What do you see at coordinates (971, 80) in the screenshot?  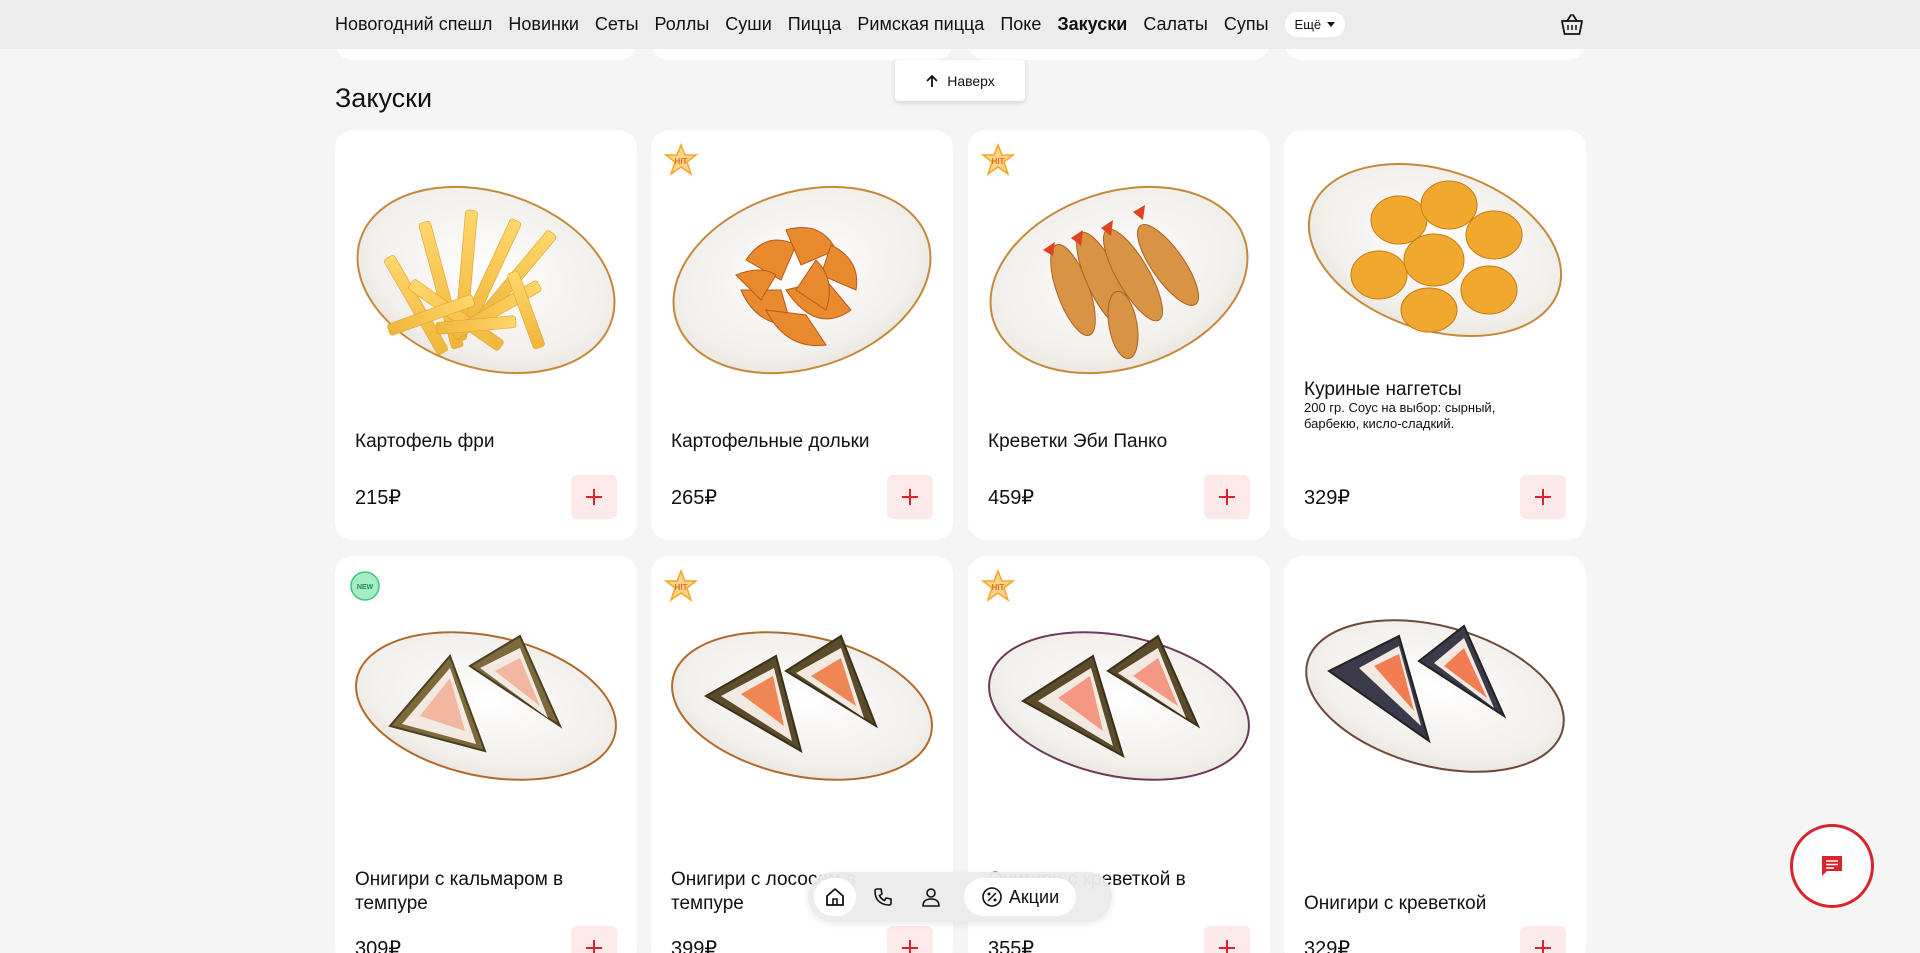 I see `scroll-up-label: Наверх` at bounding box center [971, 80].